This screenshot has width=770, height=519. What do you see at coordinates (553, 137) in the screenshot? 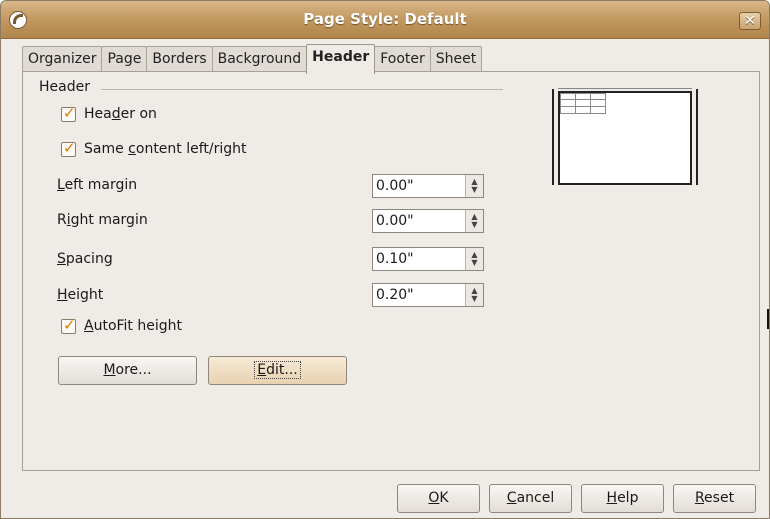
I see `preview-left-edge` at bounding box center [553, 137].